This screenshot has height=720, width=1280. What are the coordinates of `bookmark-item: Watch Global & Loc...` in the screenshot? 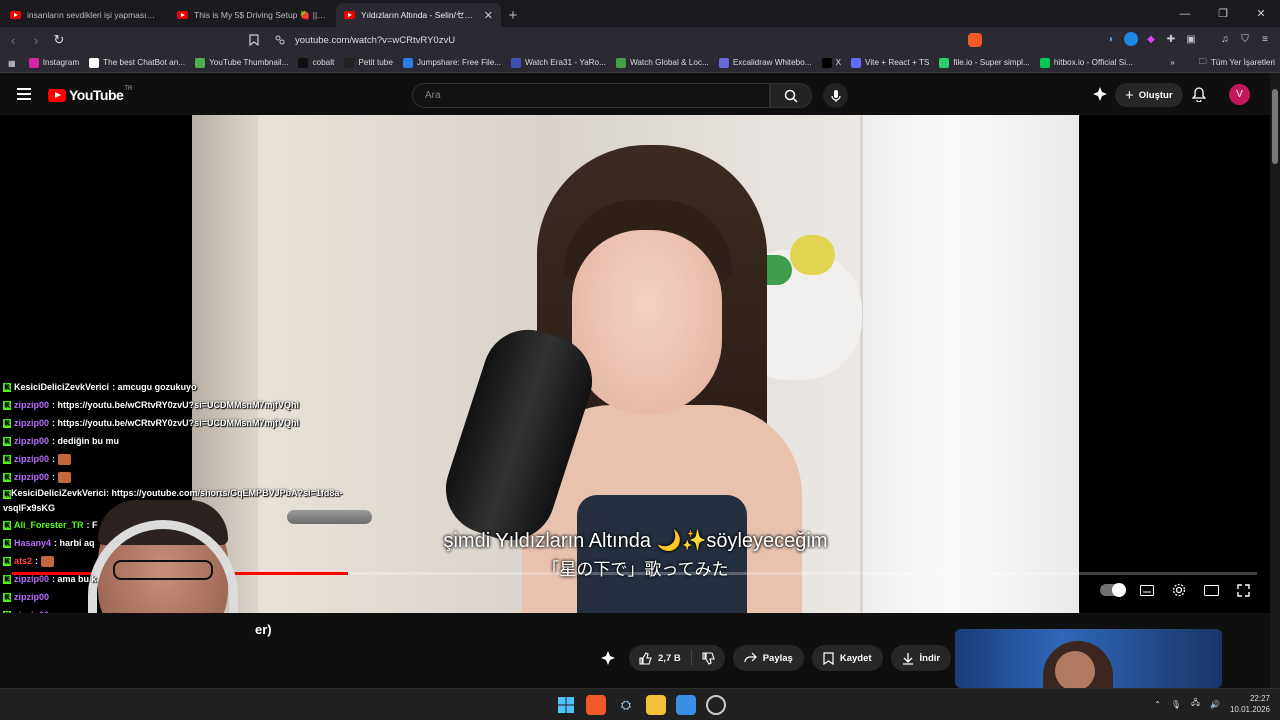 It's located at (662, 62).